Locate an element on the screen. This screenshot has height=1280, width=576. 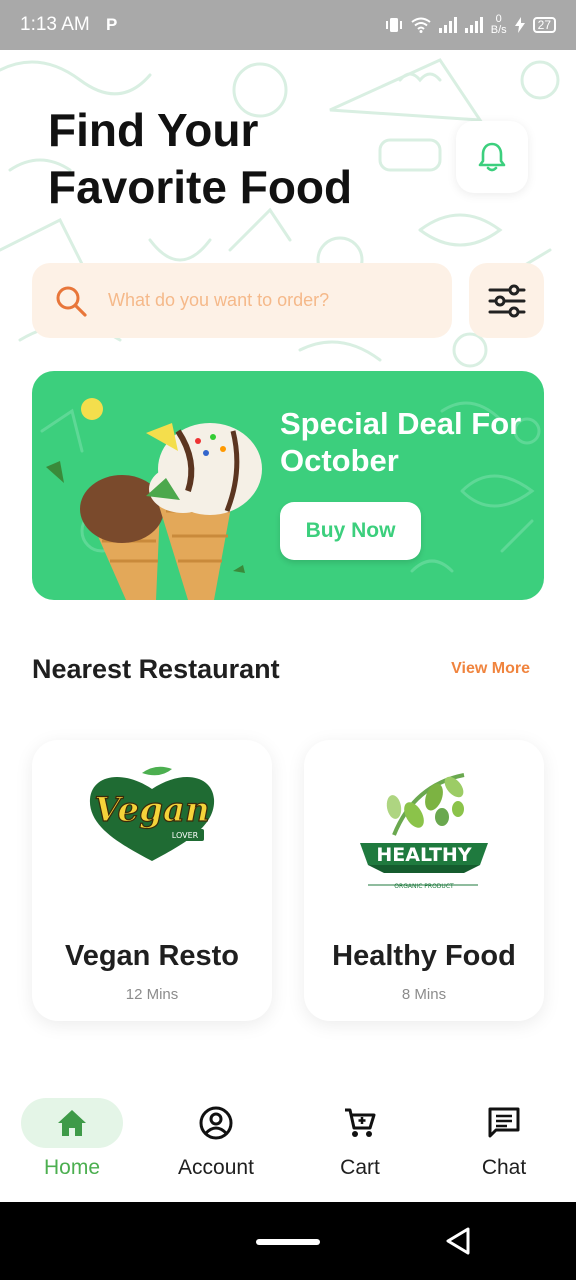
restaurant-name: Vegan Resto is located at coordinates (152, 956).